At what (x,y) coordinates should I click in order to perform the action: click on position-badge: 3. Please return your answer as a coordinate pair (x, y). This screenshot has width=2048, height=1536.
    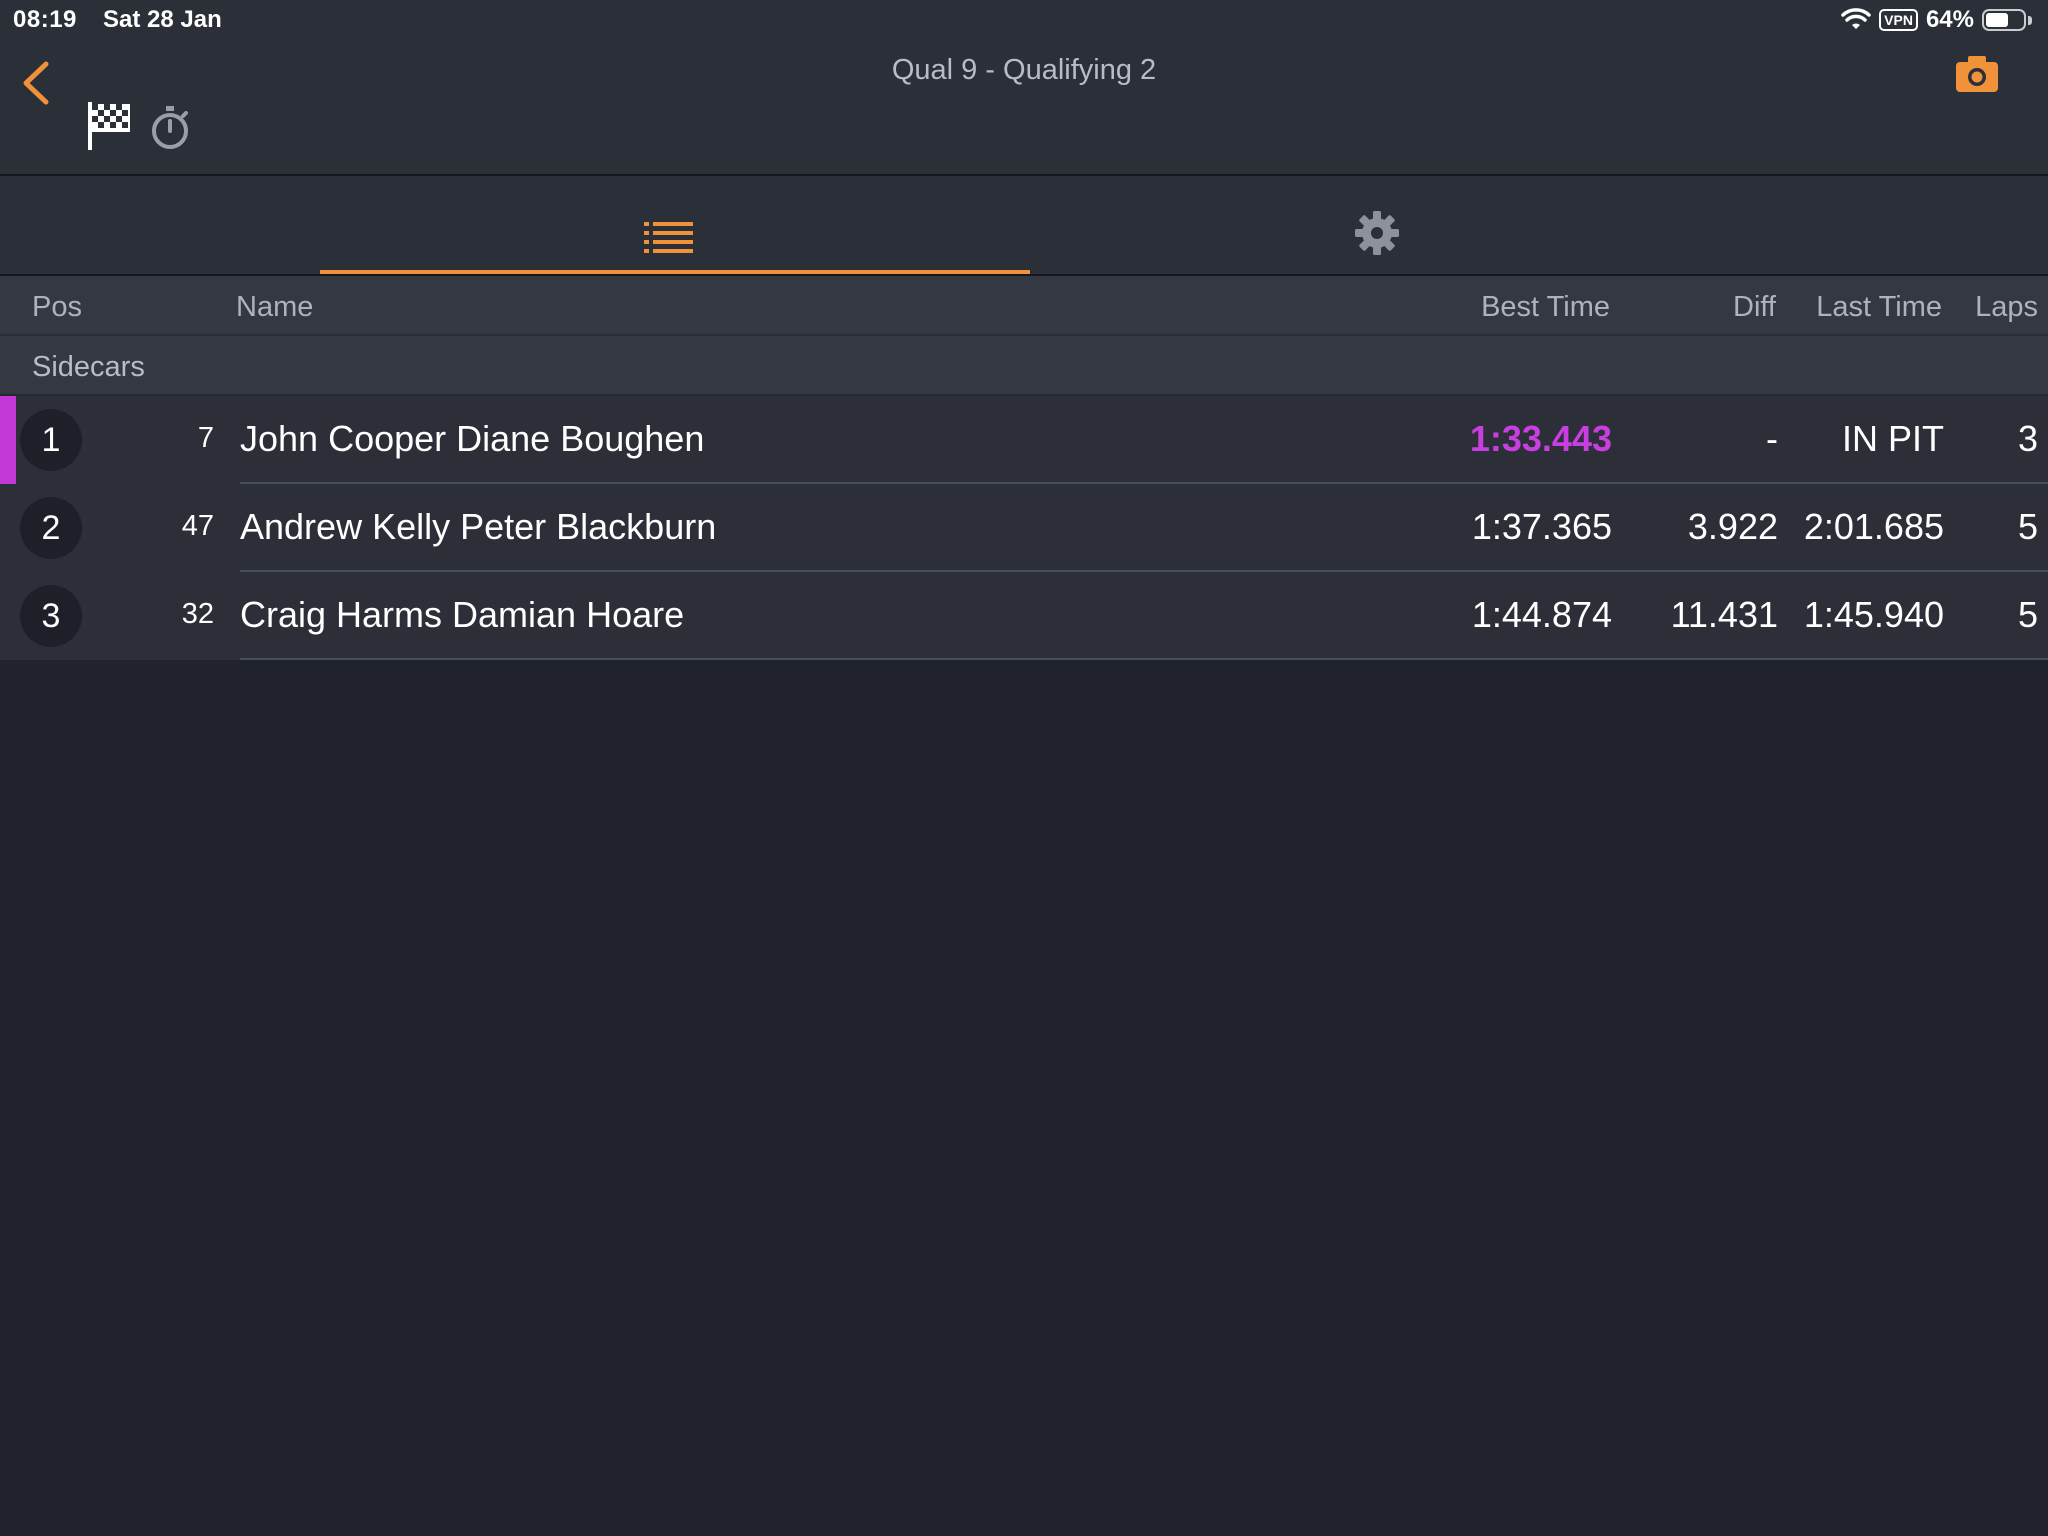
    Looking at the image, I should click on (51, 616).